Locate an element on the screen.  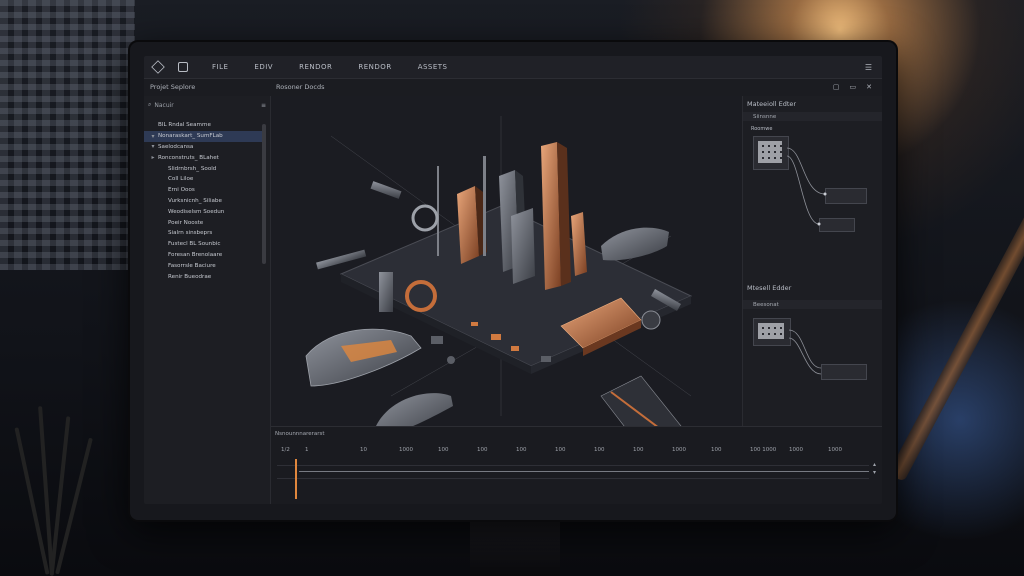
tree-item: ▸ Ronconstruts_ BLahet is located at coordinates (204, 157).